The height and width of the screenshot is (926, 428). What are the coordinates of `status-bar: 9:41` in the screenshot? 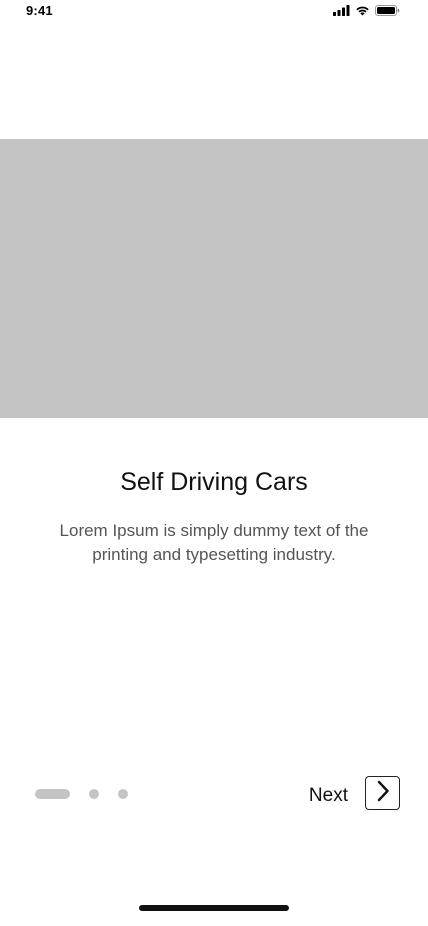 It's located at (214, 11).